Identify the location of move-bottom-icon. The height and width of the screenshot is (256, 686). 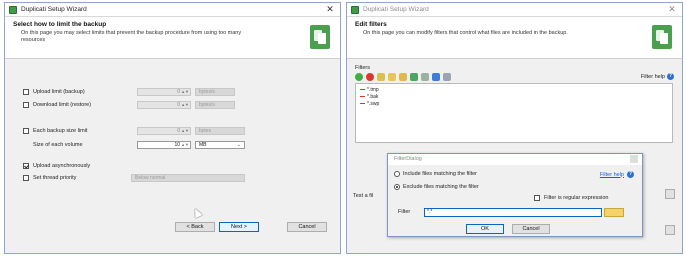
(447, 77).